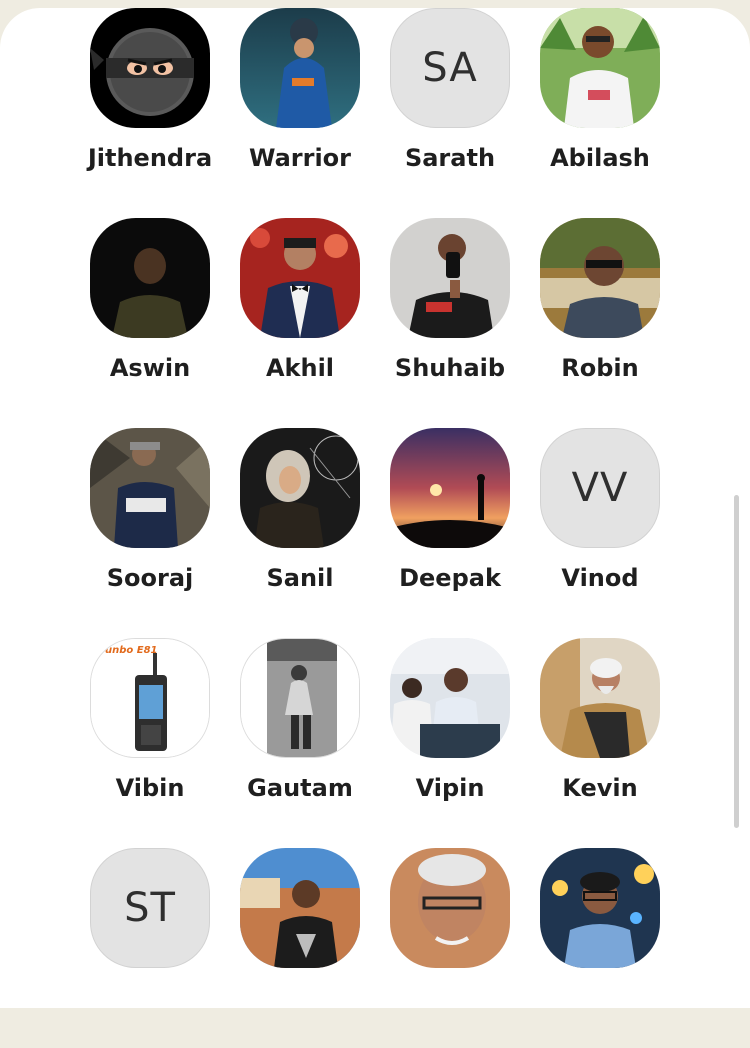 This screenshot has height=1048, width=750. Describe the element at coordinates (450, 788) in the screenshot. I see `contact-name: Vipin` at that location.